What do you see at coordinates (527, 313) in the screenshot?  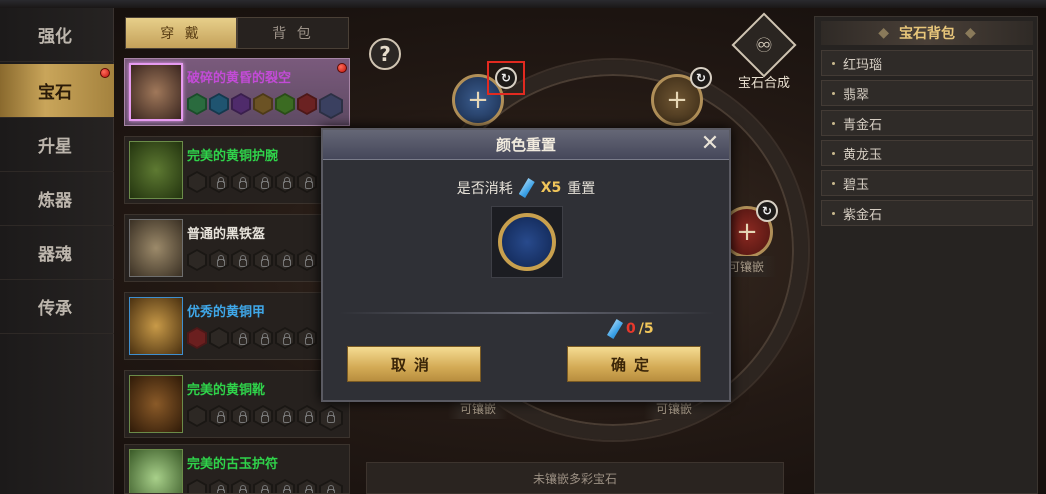 I see `divider` at bounding box center [527, 313].